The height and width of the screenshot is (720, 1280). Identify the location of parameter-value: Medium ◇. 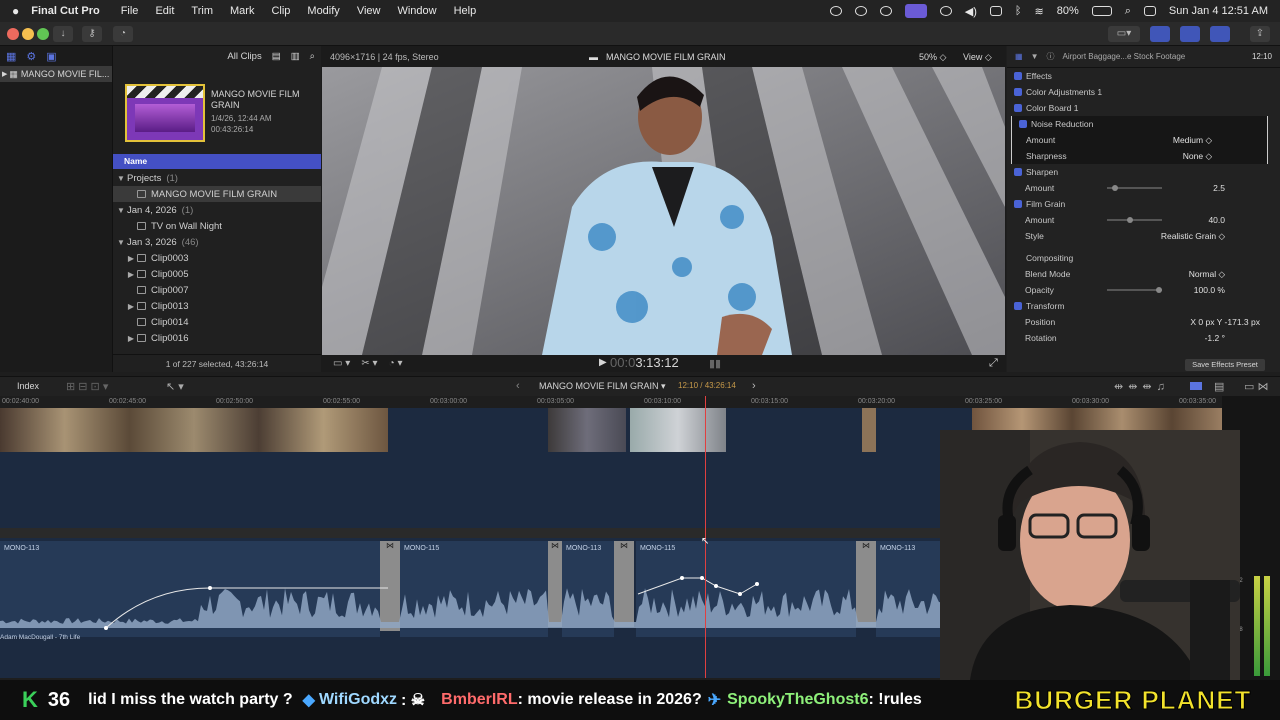
(1192, 140).